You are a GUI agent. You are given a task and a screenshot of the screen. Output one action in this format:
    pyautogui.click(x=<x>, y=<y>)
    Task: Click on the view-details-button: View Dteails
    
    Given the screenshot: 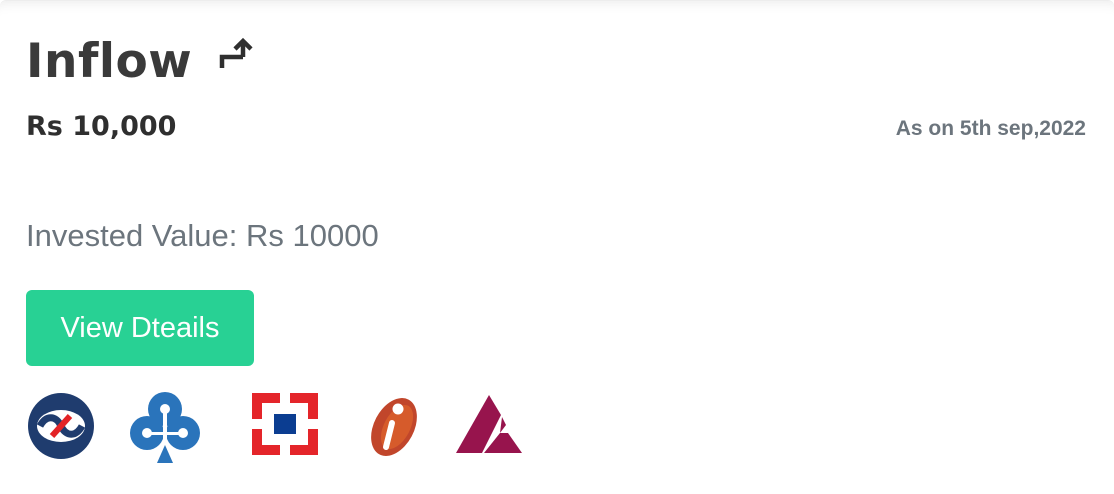 What is the action you would take?
    pyautogui.click(x=140, y=328)
    